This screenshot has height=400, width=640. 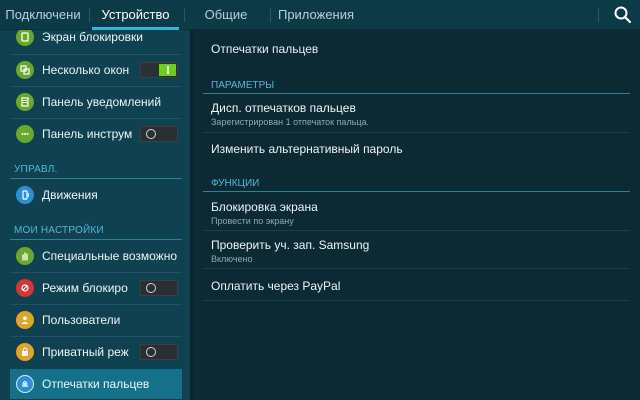 I want to click on sidebar-item-motion: Движения, so click(x=96, y=195).